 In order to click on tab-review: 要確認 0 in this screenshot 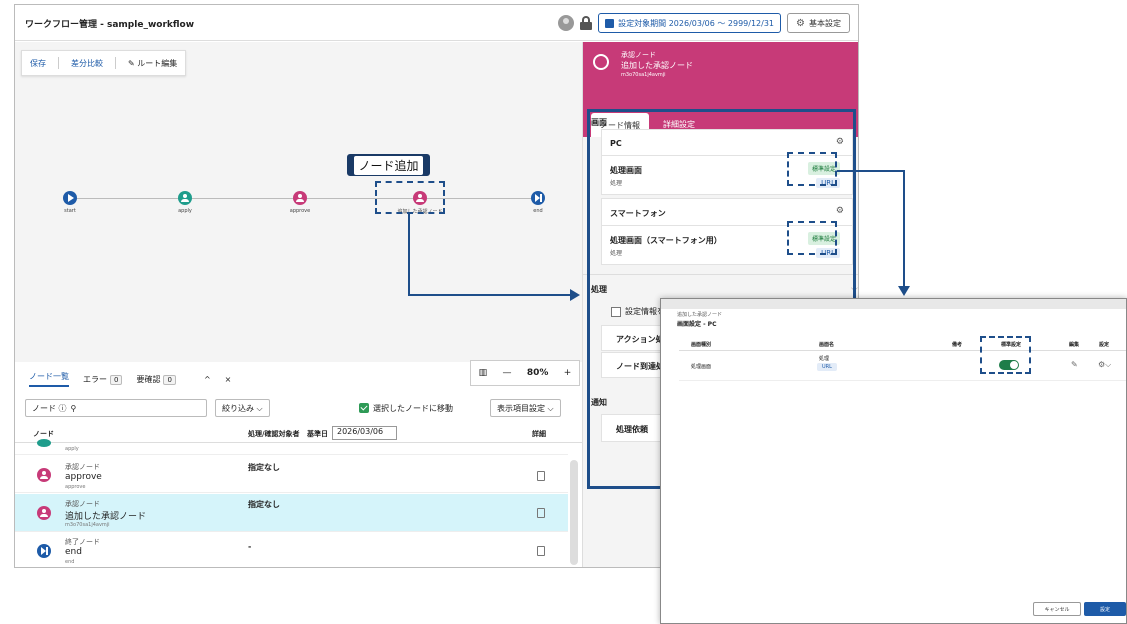, I will do `click(156, 379)`.